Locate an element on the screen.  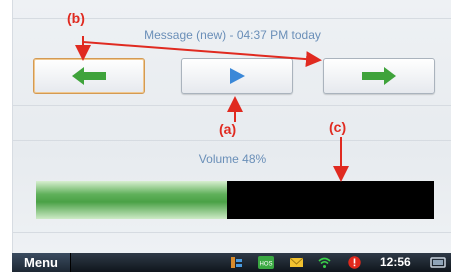
tasks-icon is located at coordinates (236, 262).